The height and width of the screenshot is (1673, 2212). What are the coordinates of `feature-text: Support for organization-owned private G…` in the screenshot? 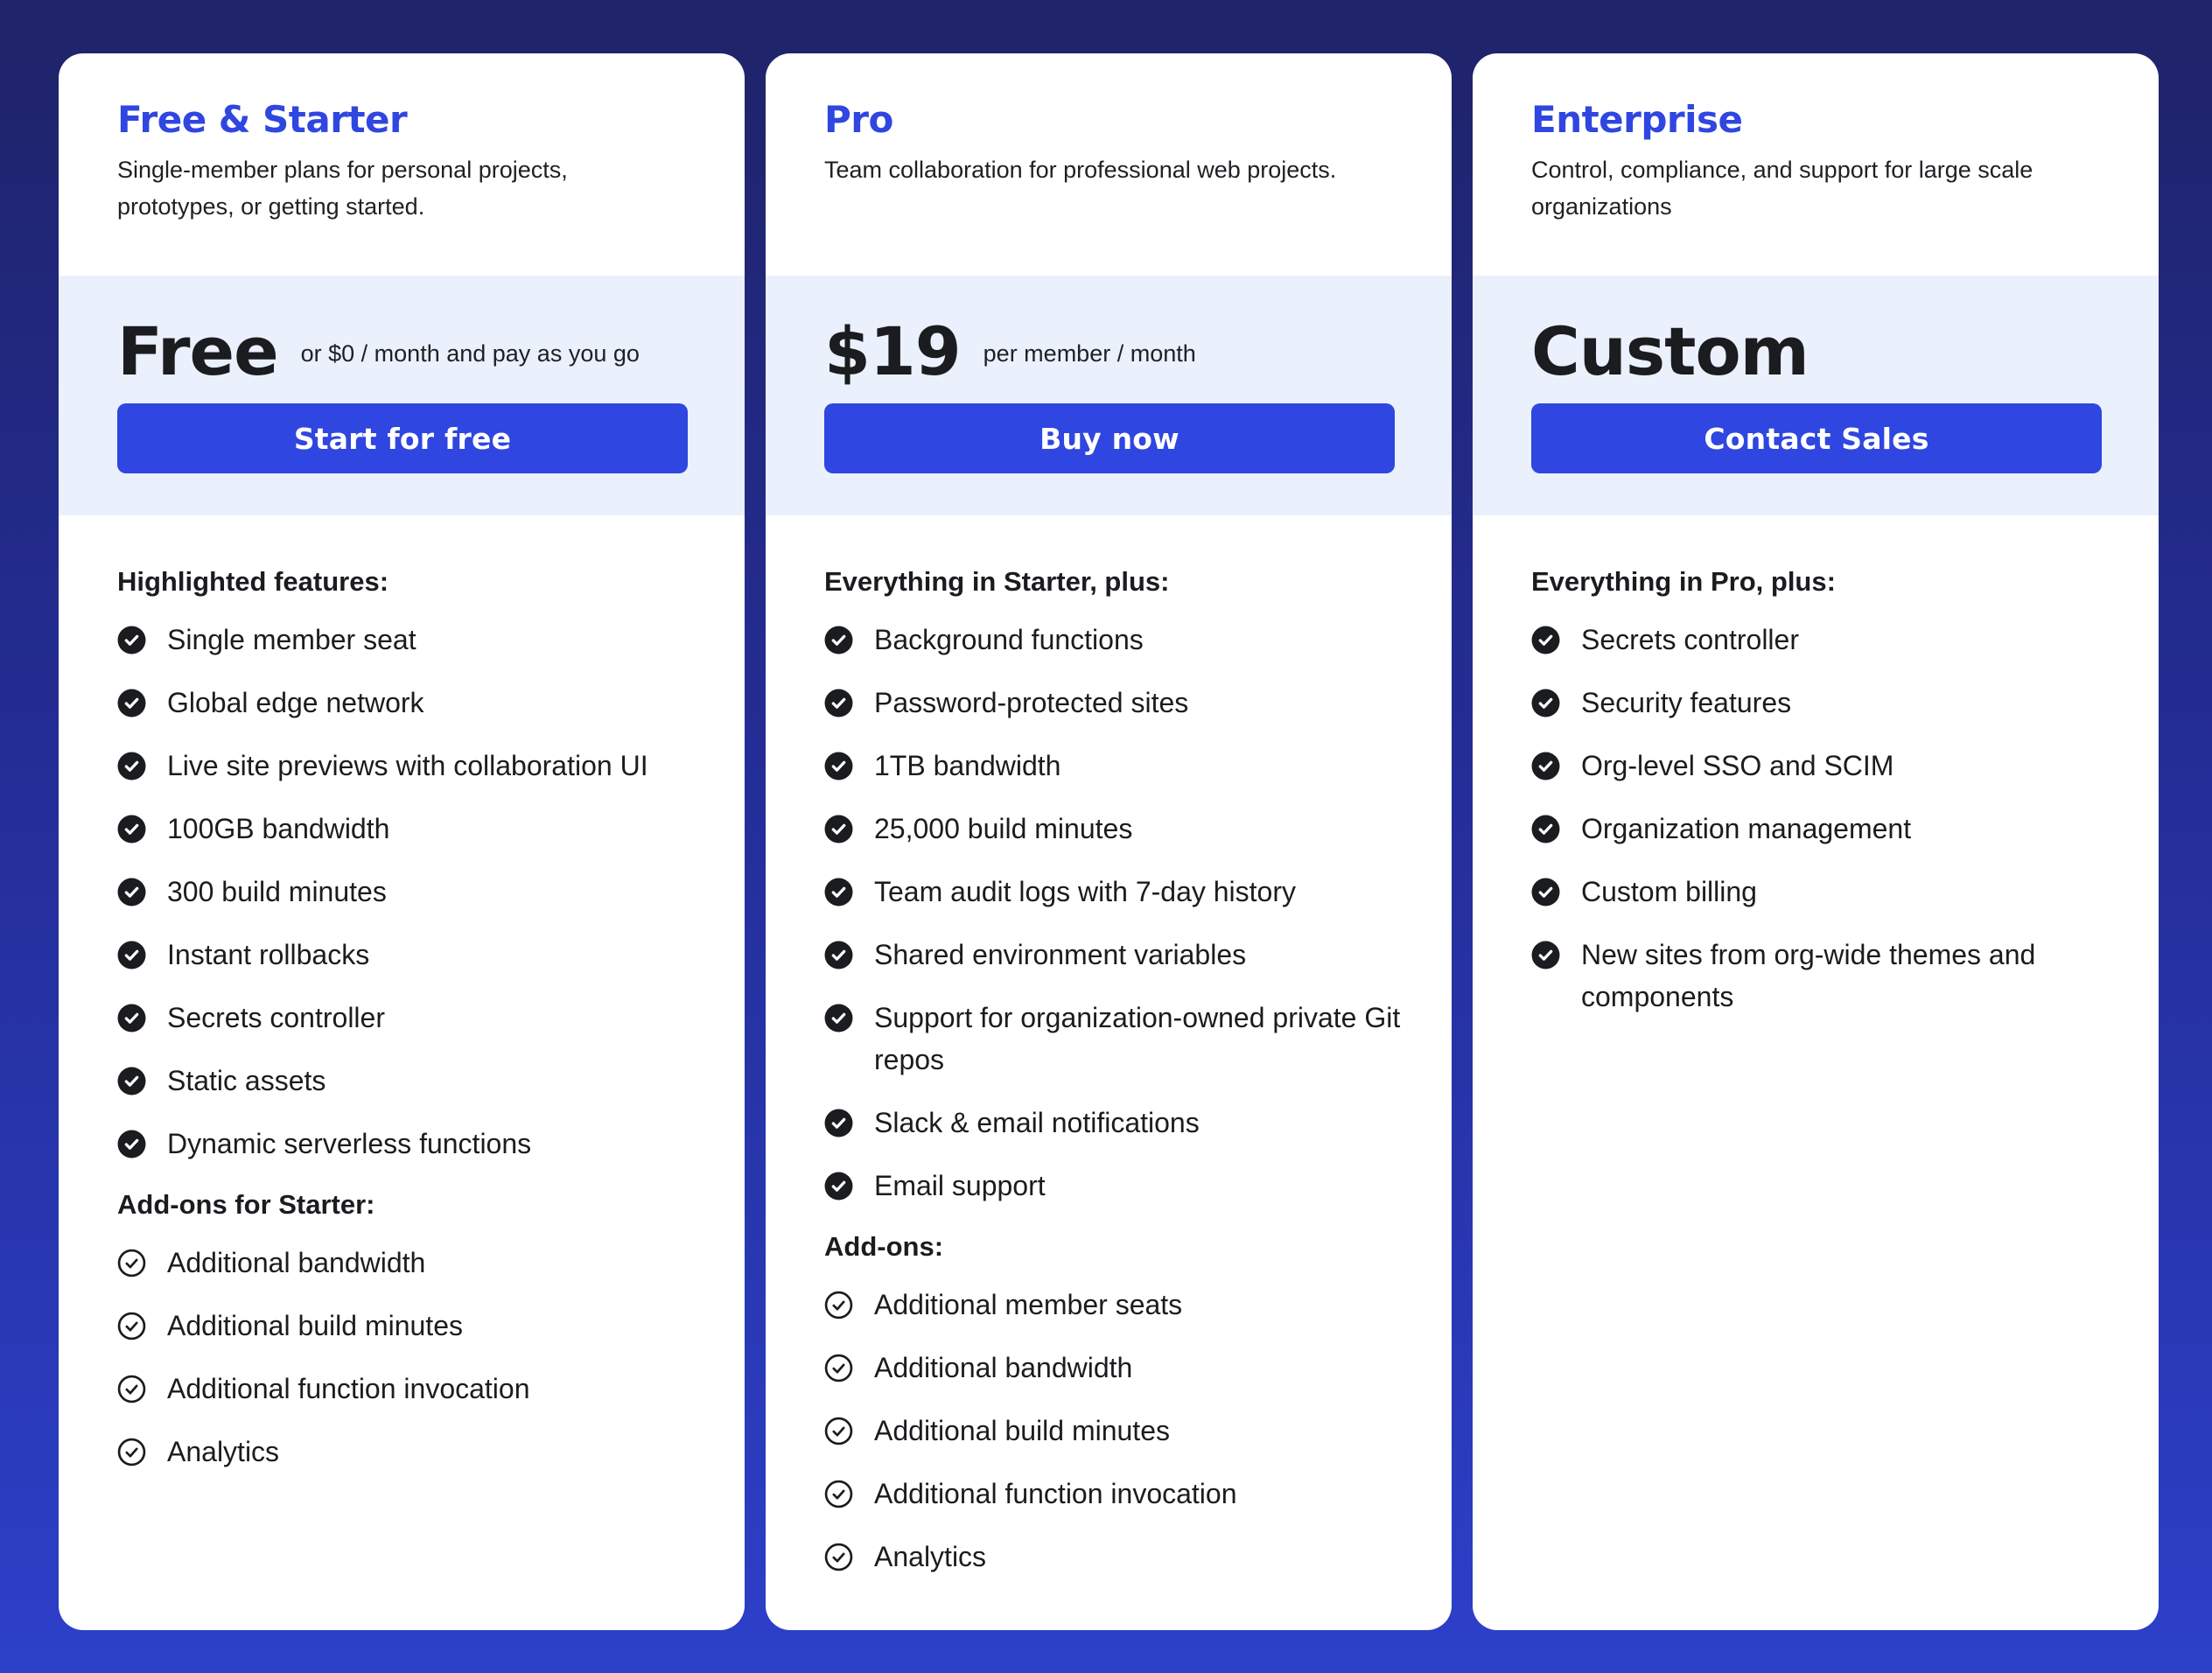 It's located at (1137, 1038).